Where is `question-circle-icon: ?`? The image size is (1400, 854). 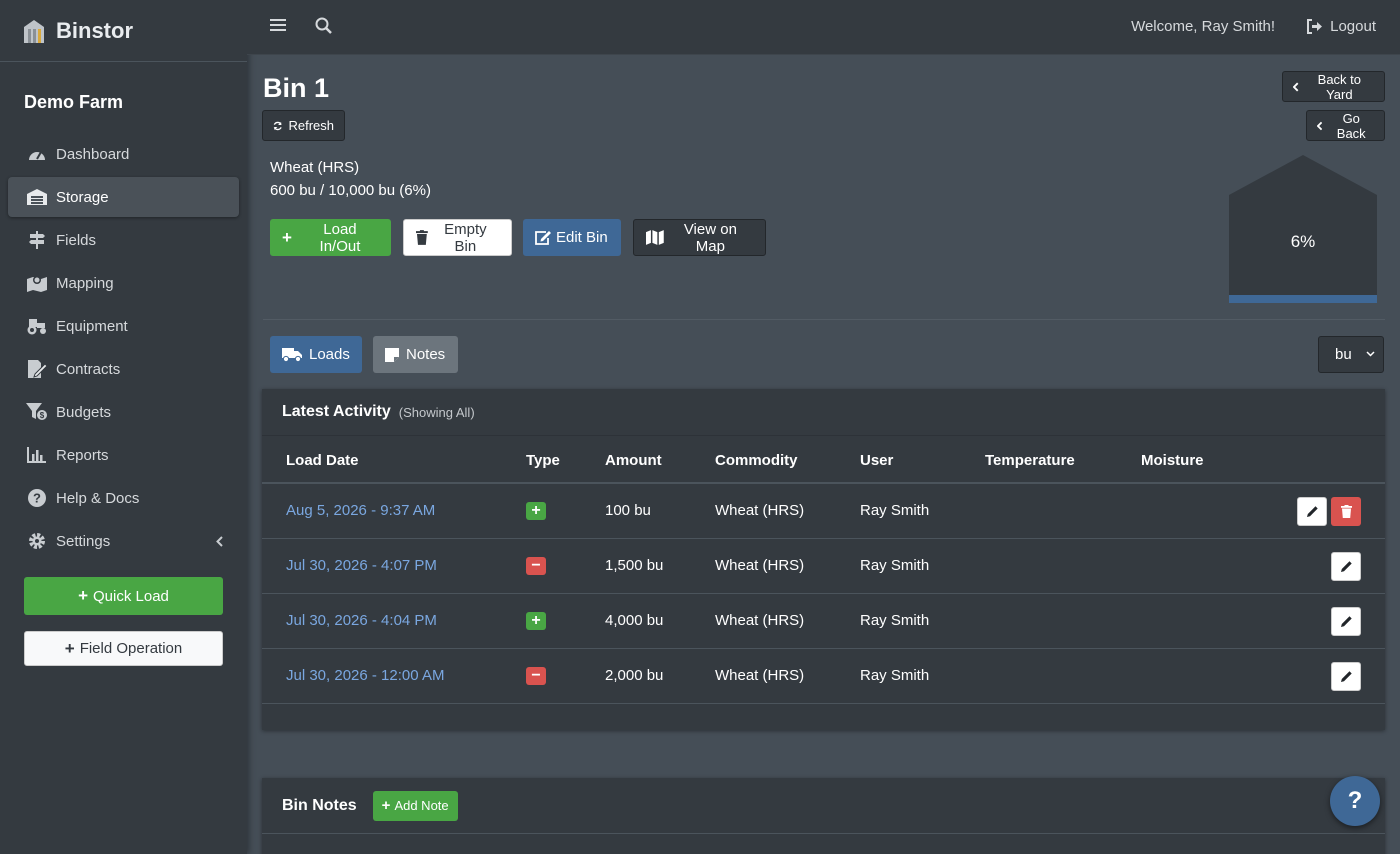
question-circle-icon: ? is located at coordinates (37, 498).